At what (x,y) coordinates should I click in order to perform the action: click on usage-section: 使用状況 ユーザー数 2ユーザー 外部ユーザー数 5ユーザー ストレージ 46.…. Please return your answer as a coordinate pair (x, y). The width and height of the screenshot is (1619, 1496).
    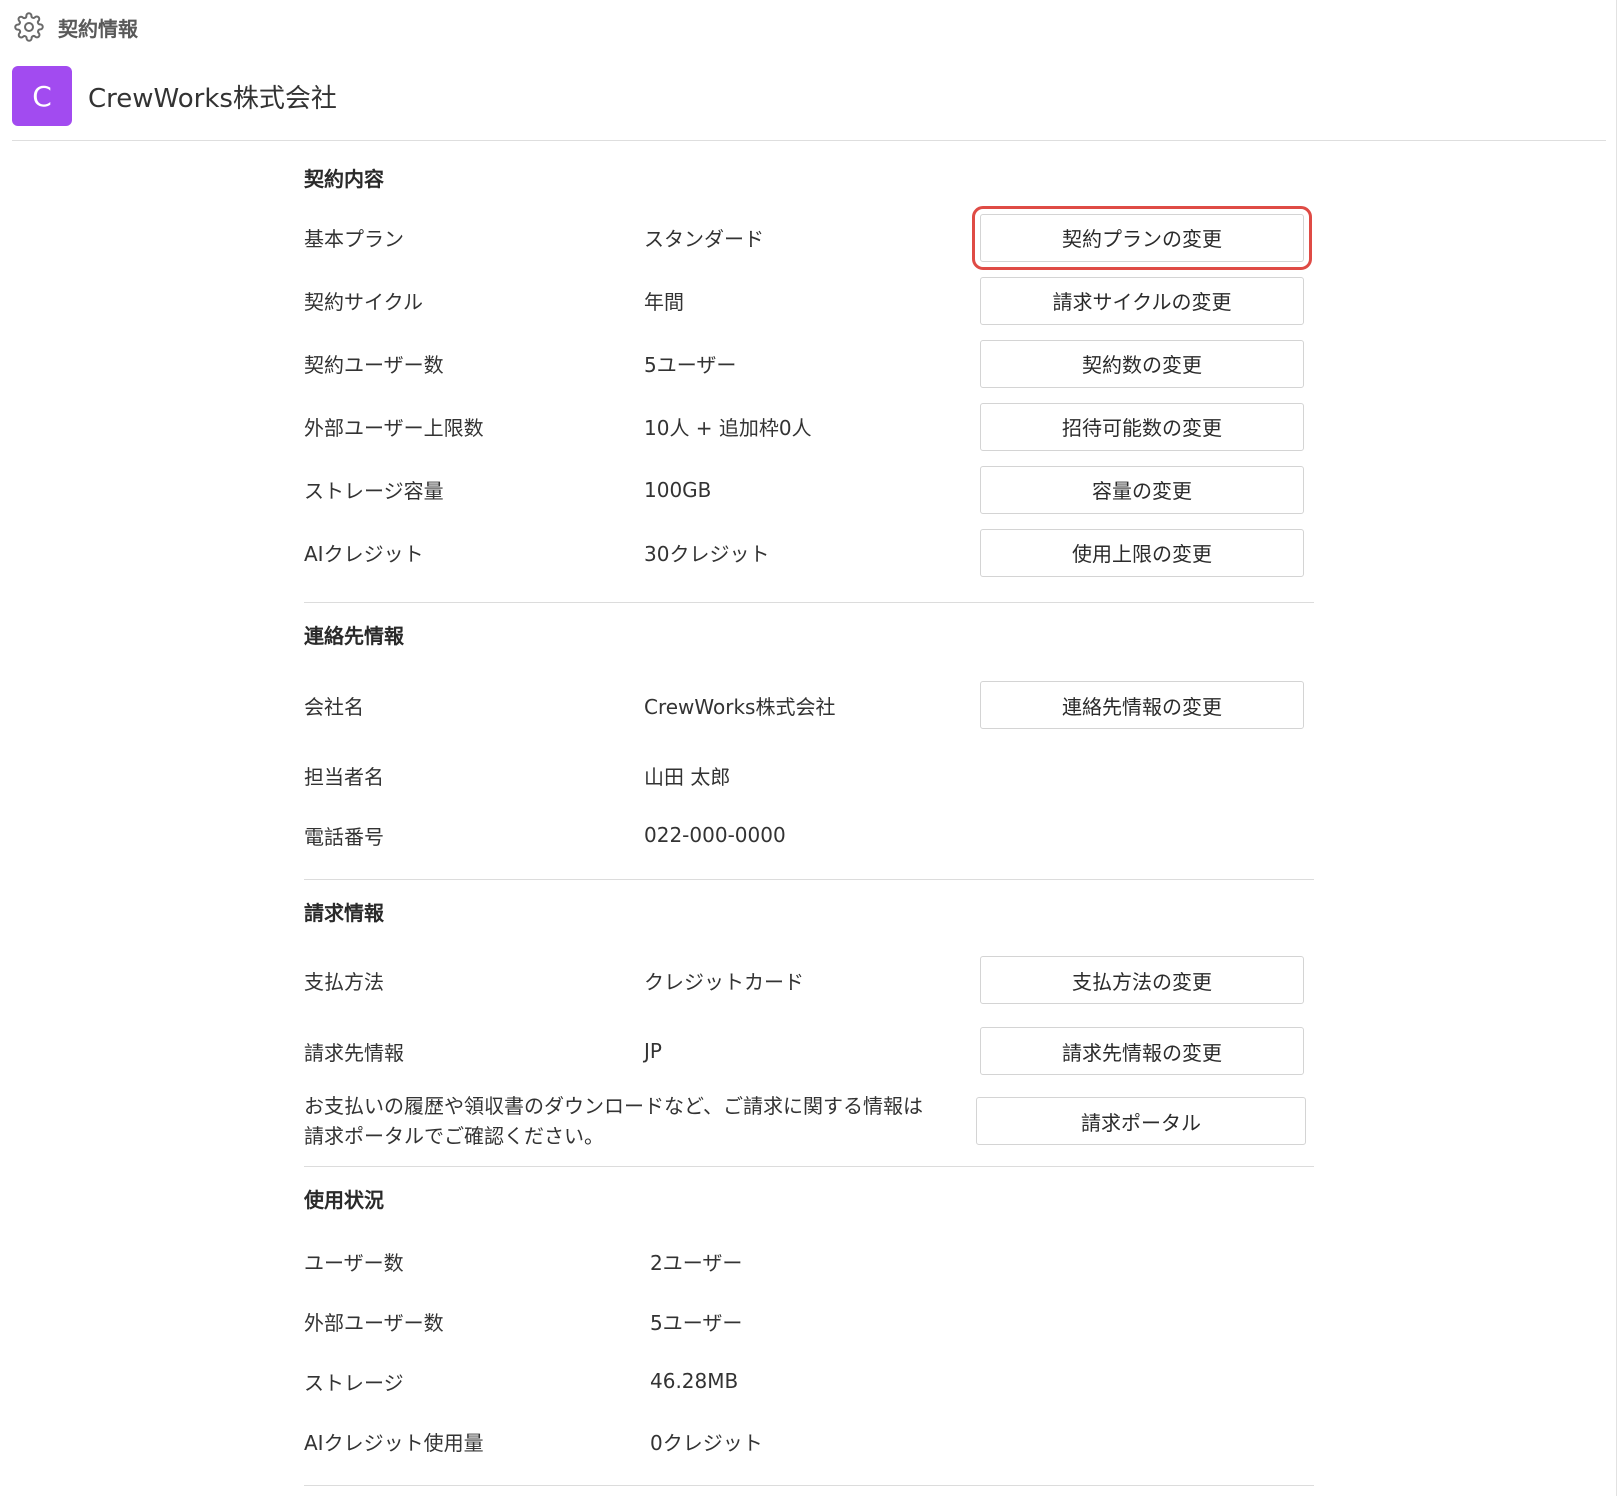
    Looking at the image, I should click on (809, 1326).